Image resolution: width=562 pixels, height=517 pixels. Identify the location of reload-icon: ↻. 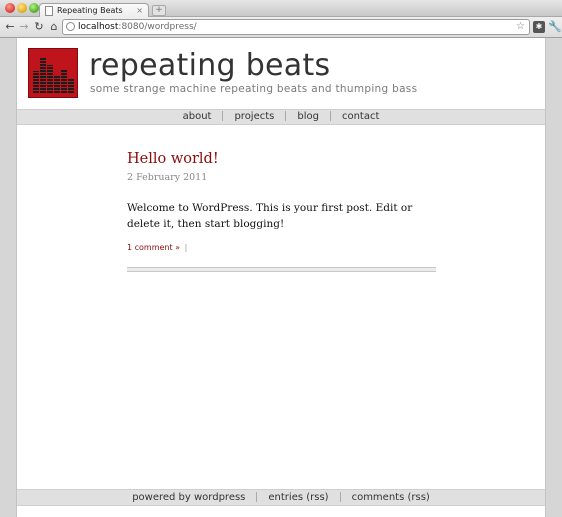
(39, 27).